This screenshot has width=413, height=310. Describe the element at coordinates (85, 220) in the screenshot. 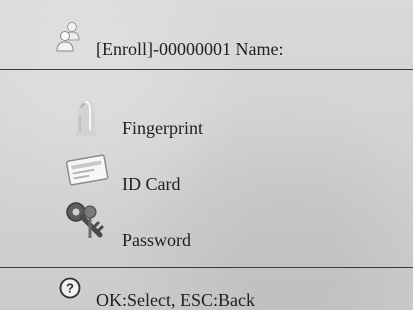

I see `key-icon` at that location.